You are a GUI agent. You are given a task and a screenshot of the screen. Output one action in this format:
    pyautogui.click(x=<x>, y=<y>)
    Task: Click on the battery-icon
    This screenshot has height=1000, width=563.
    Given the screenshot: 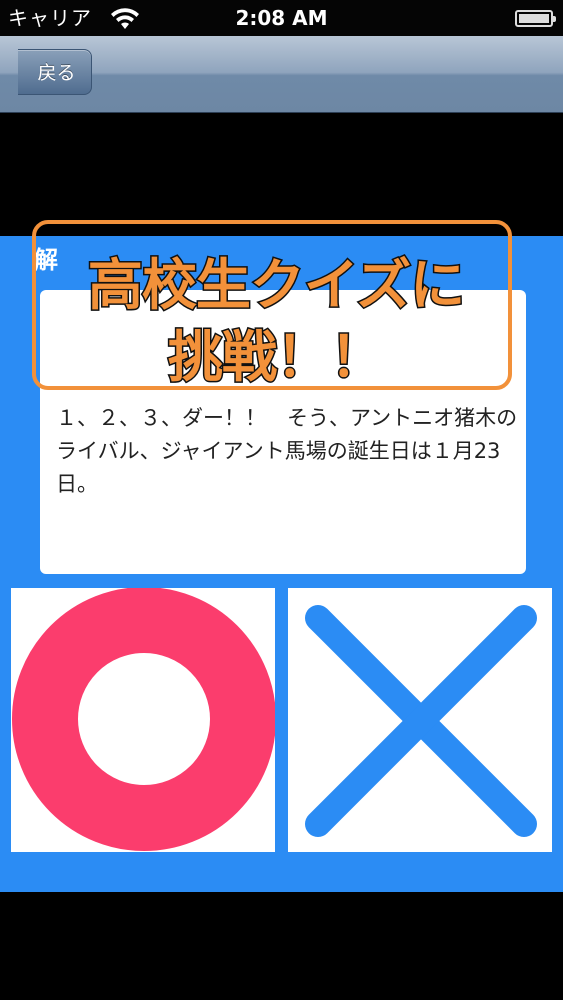 What is the action you would take?
    pyautogui.click(x=535, y=18)
    